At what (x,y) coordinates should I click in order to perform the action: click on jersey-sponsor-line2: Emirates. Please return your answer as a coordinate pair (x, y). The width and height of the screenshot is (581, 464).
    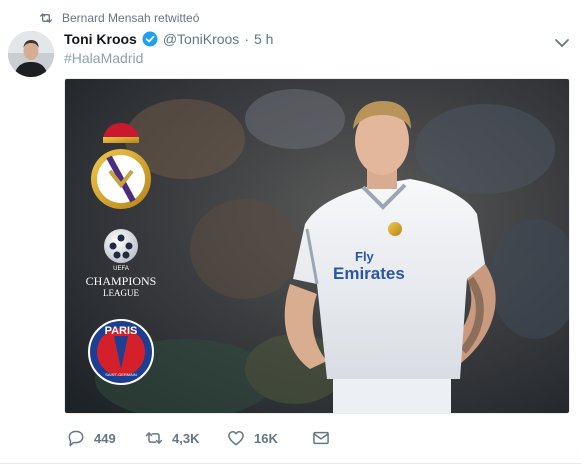
    Looking at the image, I should click on (369, 273).